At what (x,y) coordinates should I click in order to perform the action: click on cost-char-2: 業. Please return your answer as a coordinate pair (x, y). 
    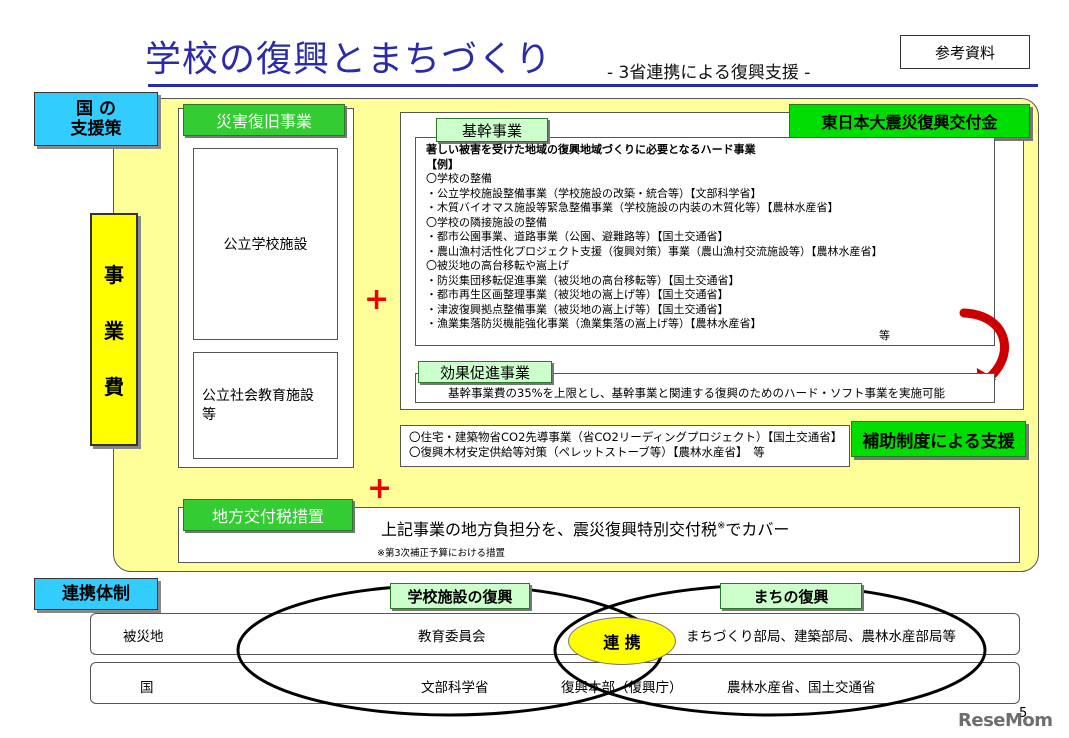
    Looking at the image, I should click on (114, 330).